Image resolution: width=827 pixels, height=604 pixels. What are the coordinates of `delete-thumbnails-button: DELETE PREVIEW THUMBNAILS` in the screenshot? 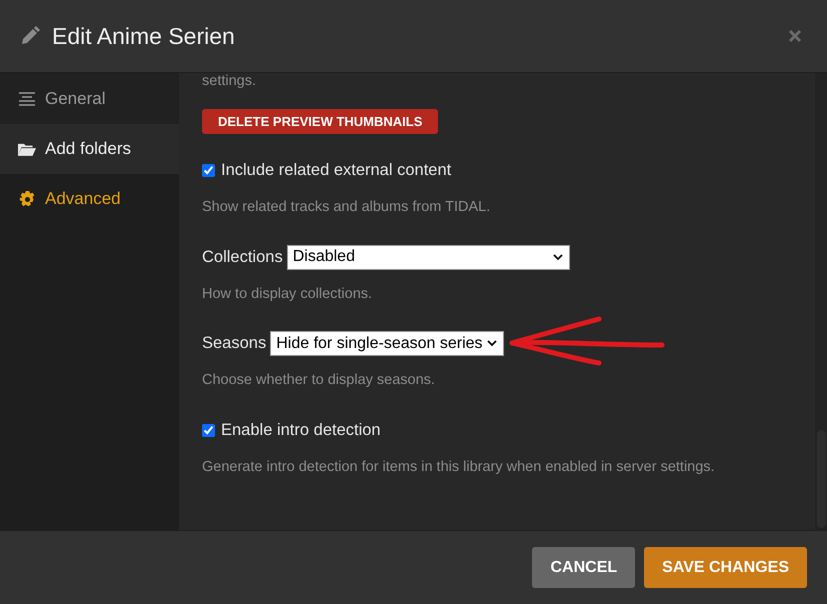 It's located at (320, 121).